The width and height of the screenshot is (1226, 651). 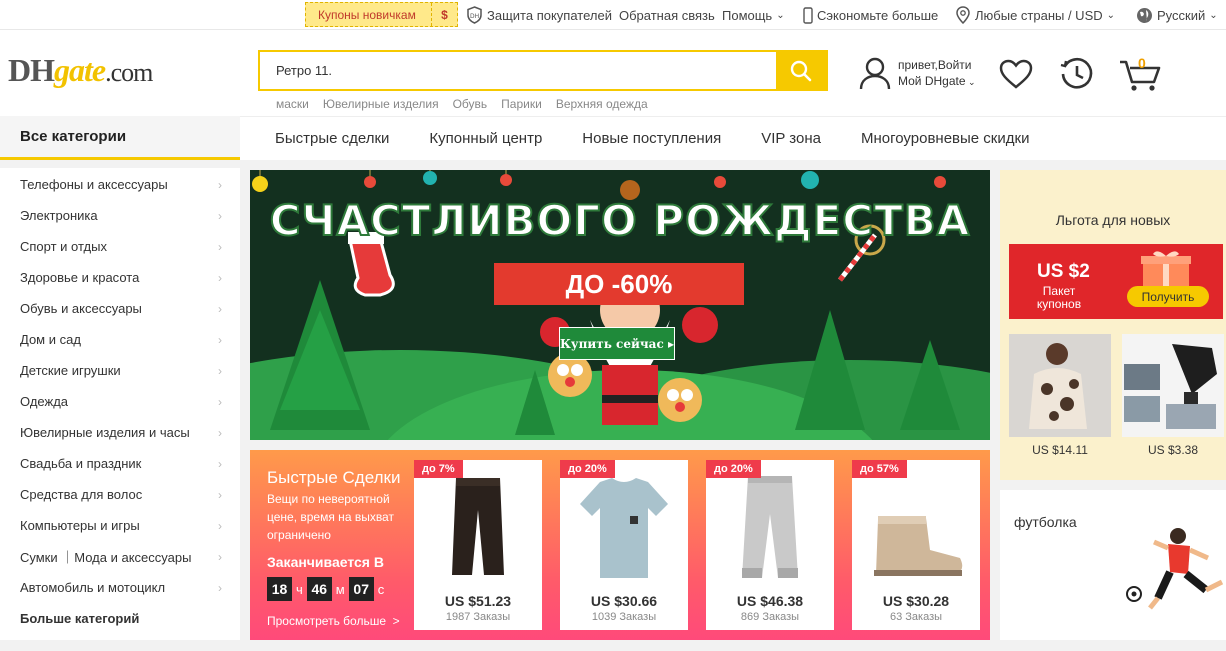 What do you see at coordinates (651, 138) in the screenshot?
I see `nav-new-arrivals: Новые поступления` at bounding box center [651, 138].